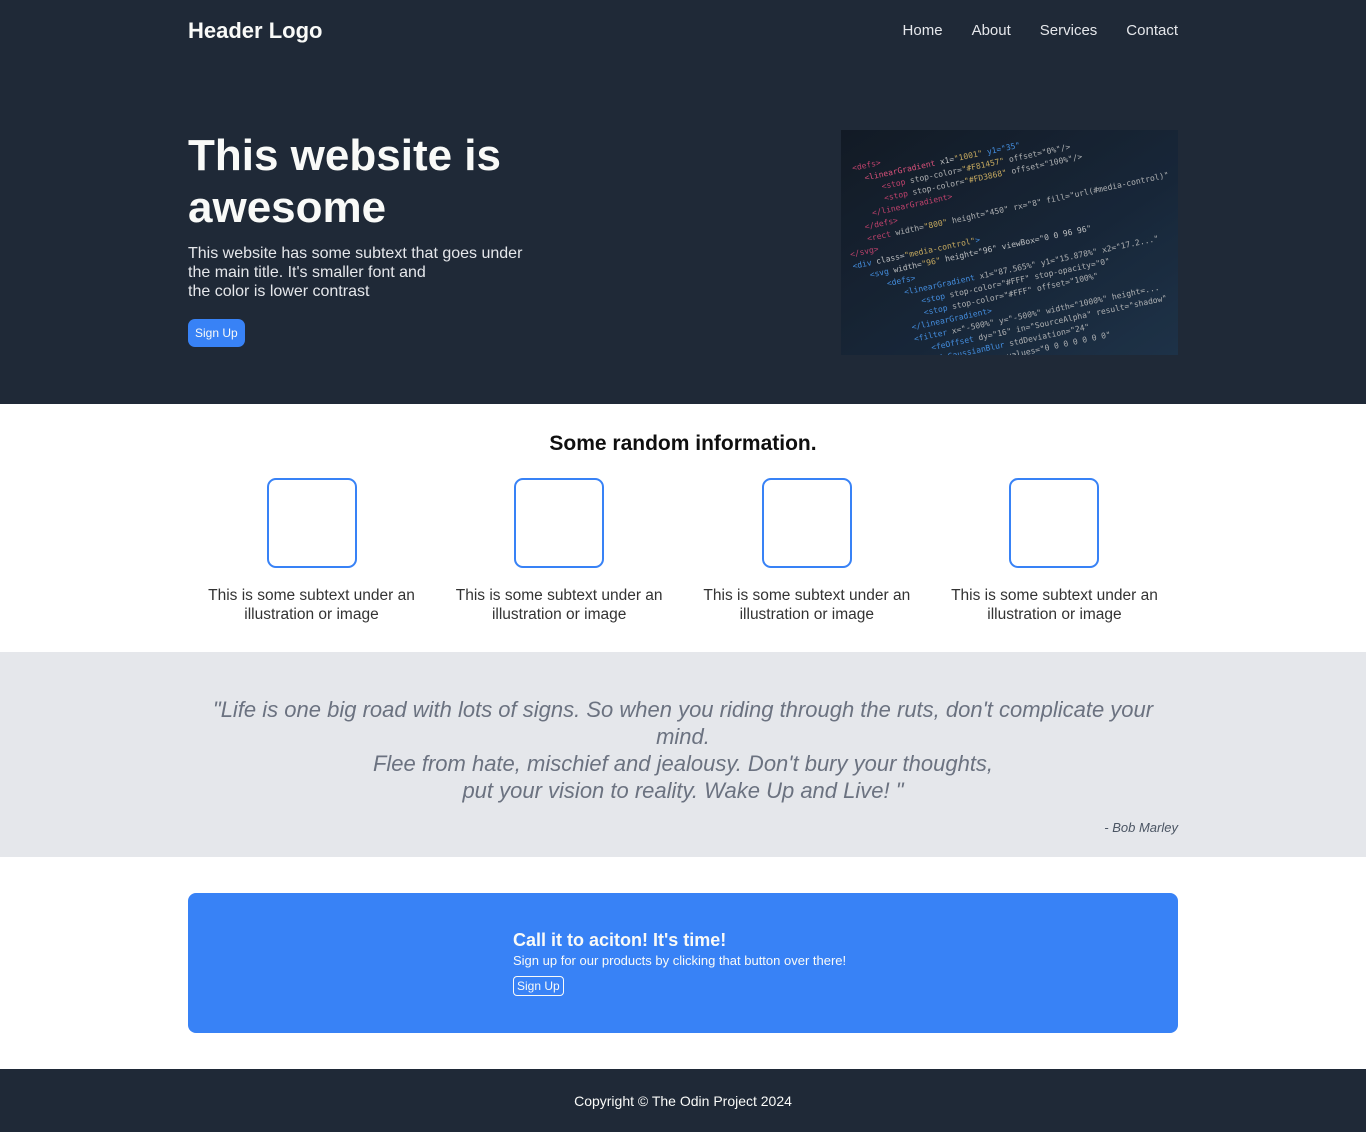 This screenshot has width=1366, height=1132. Describe the element at coordinates (1152, 30) in the screenshot. I see `nav-link-contact: Contact` at that location.